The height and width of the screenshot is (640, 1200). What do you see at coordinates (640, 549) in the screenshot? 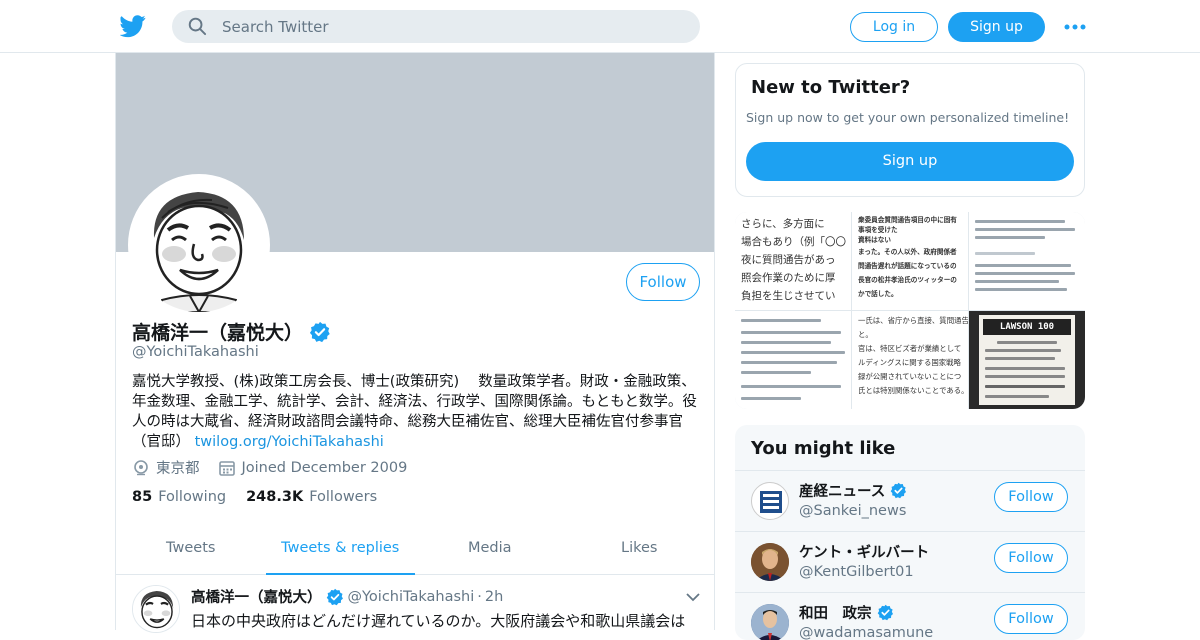
I see `tab-likes: Likes` at bounding box center [640, 549].